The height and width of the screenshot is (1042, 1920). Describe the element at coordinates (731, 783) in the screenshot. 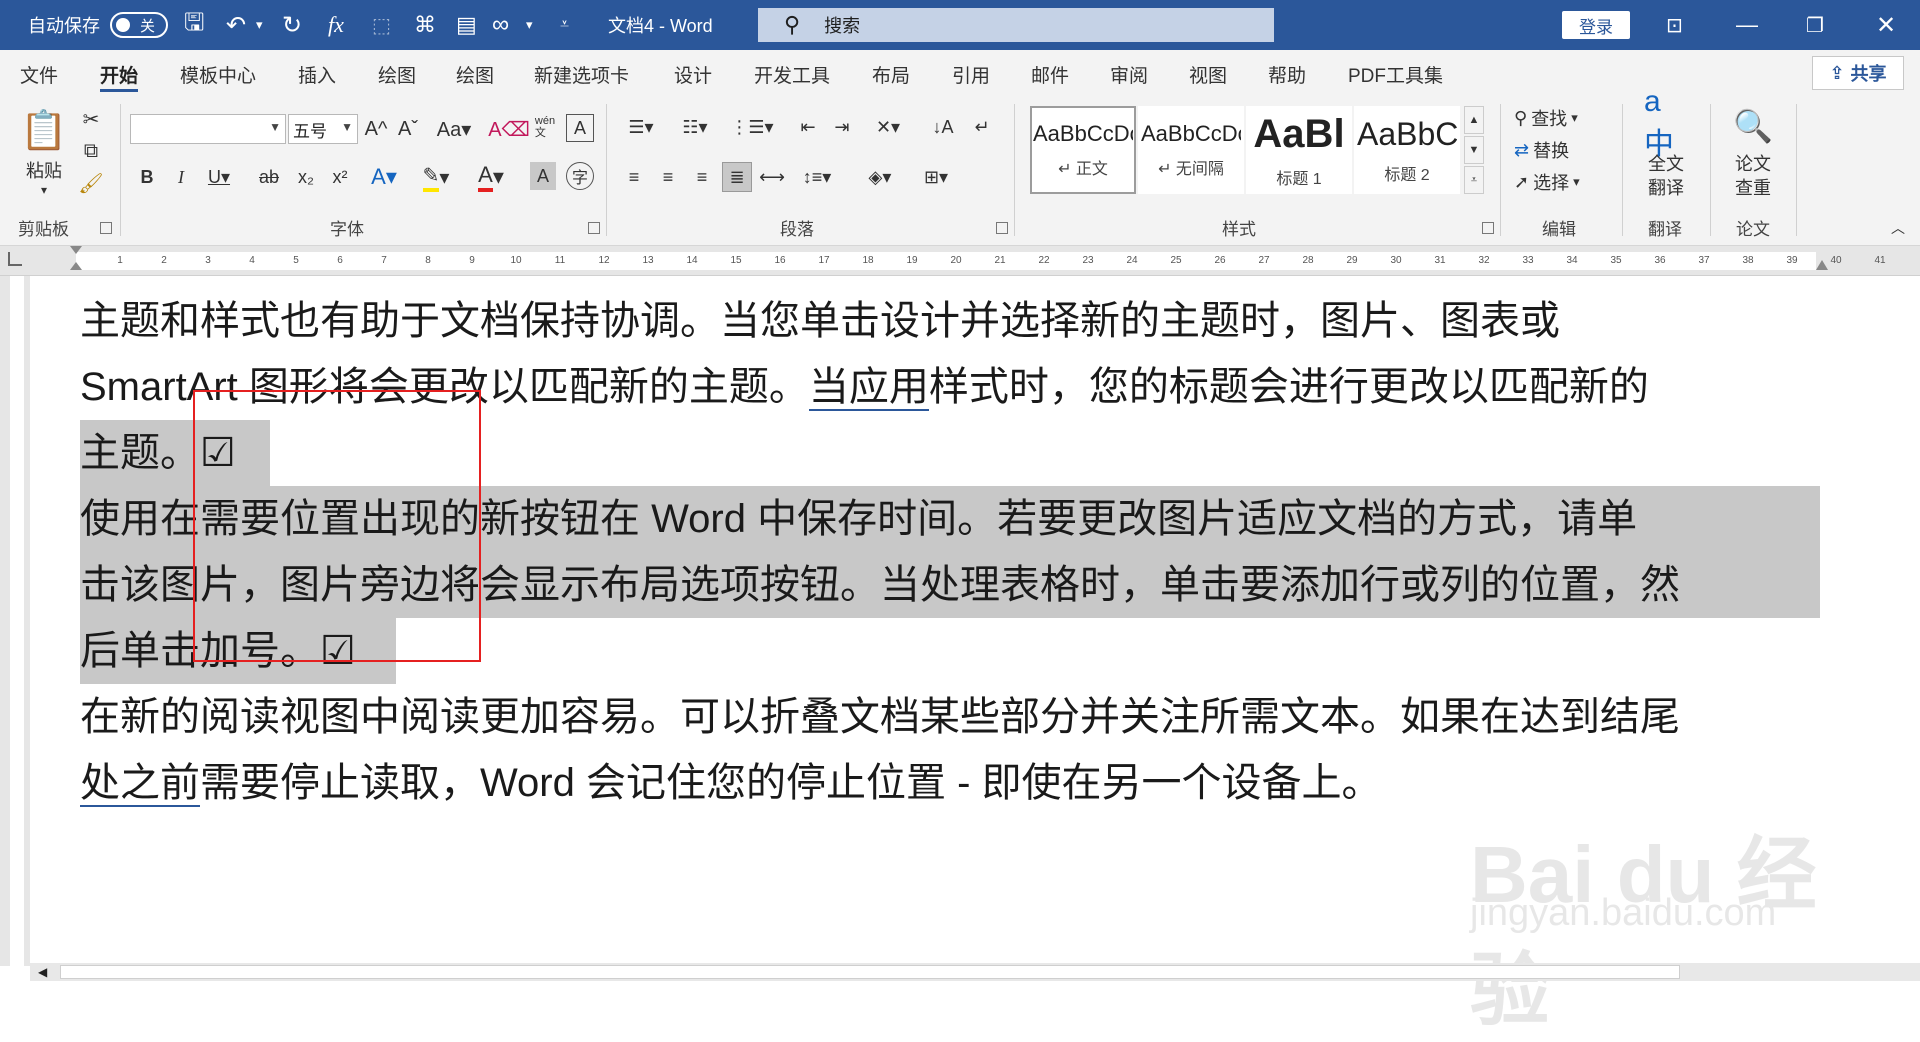

I see `doc-line-8: 处之前需要停止读取，Word 会记住您的停止位置 - 即使在另一个设备上。` at that location.